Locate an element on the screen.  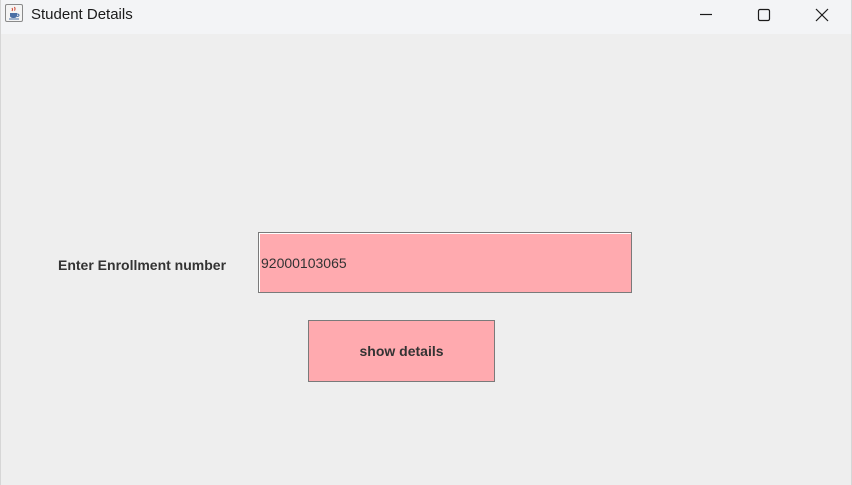
minimize-button is located at coordinates (706, 15).